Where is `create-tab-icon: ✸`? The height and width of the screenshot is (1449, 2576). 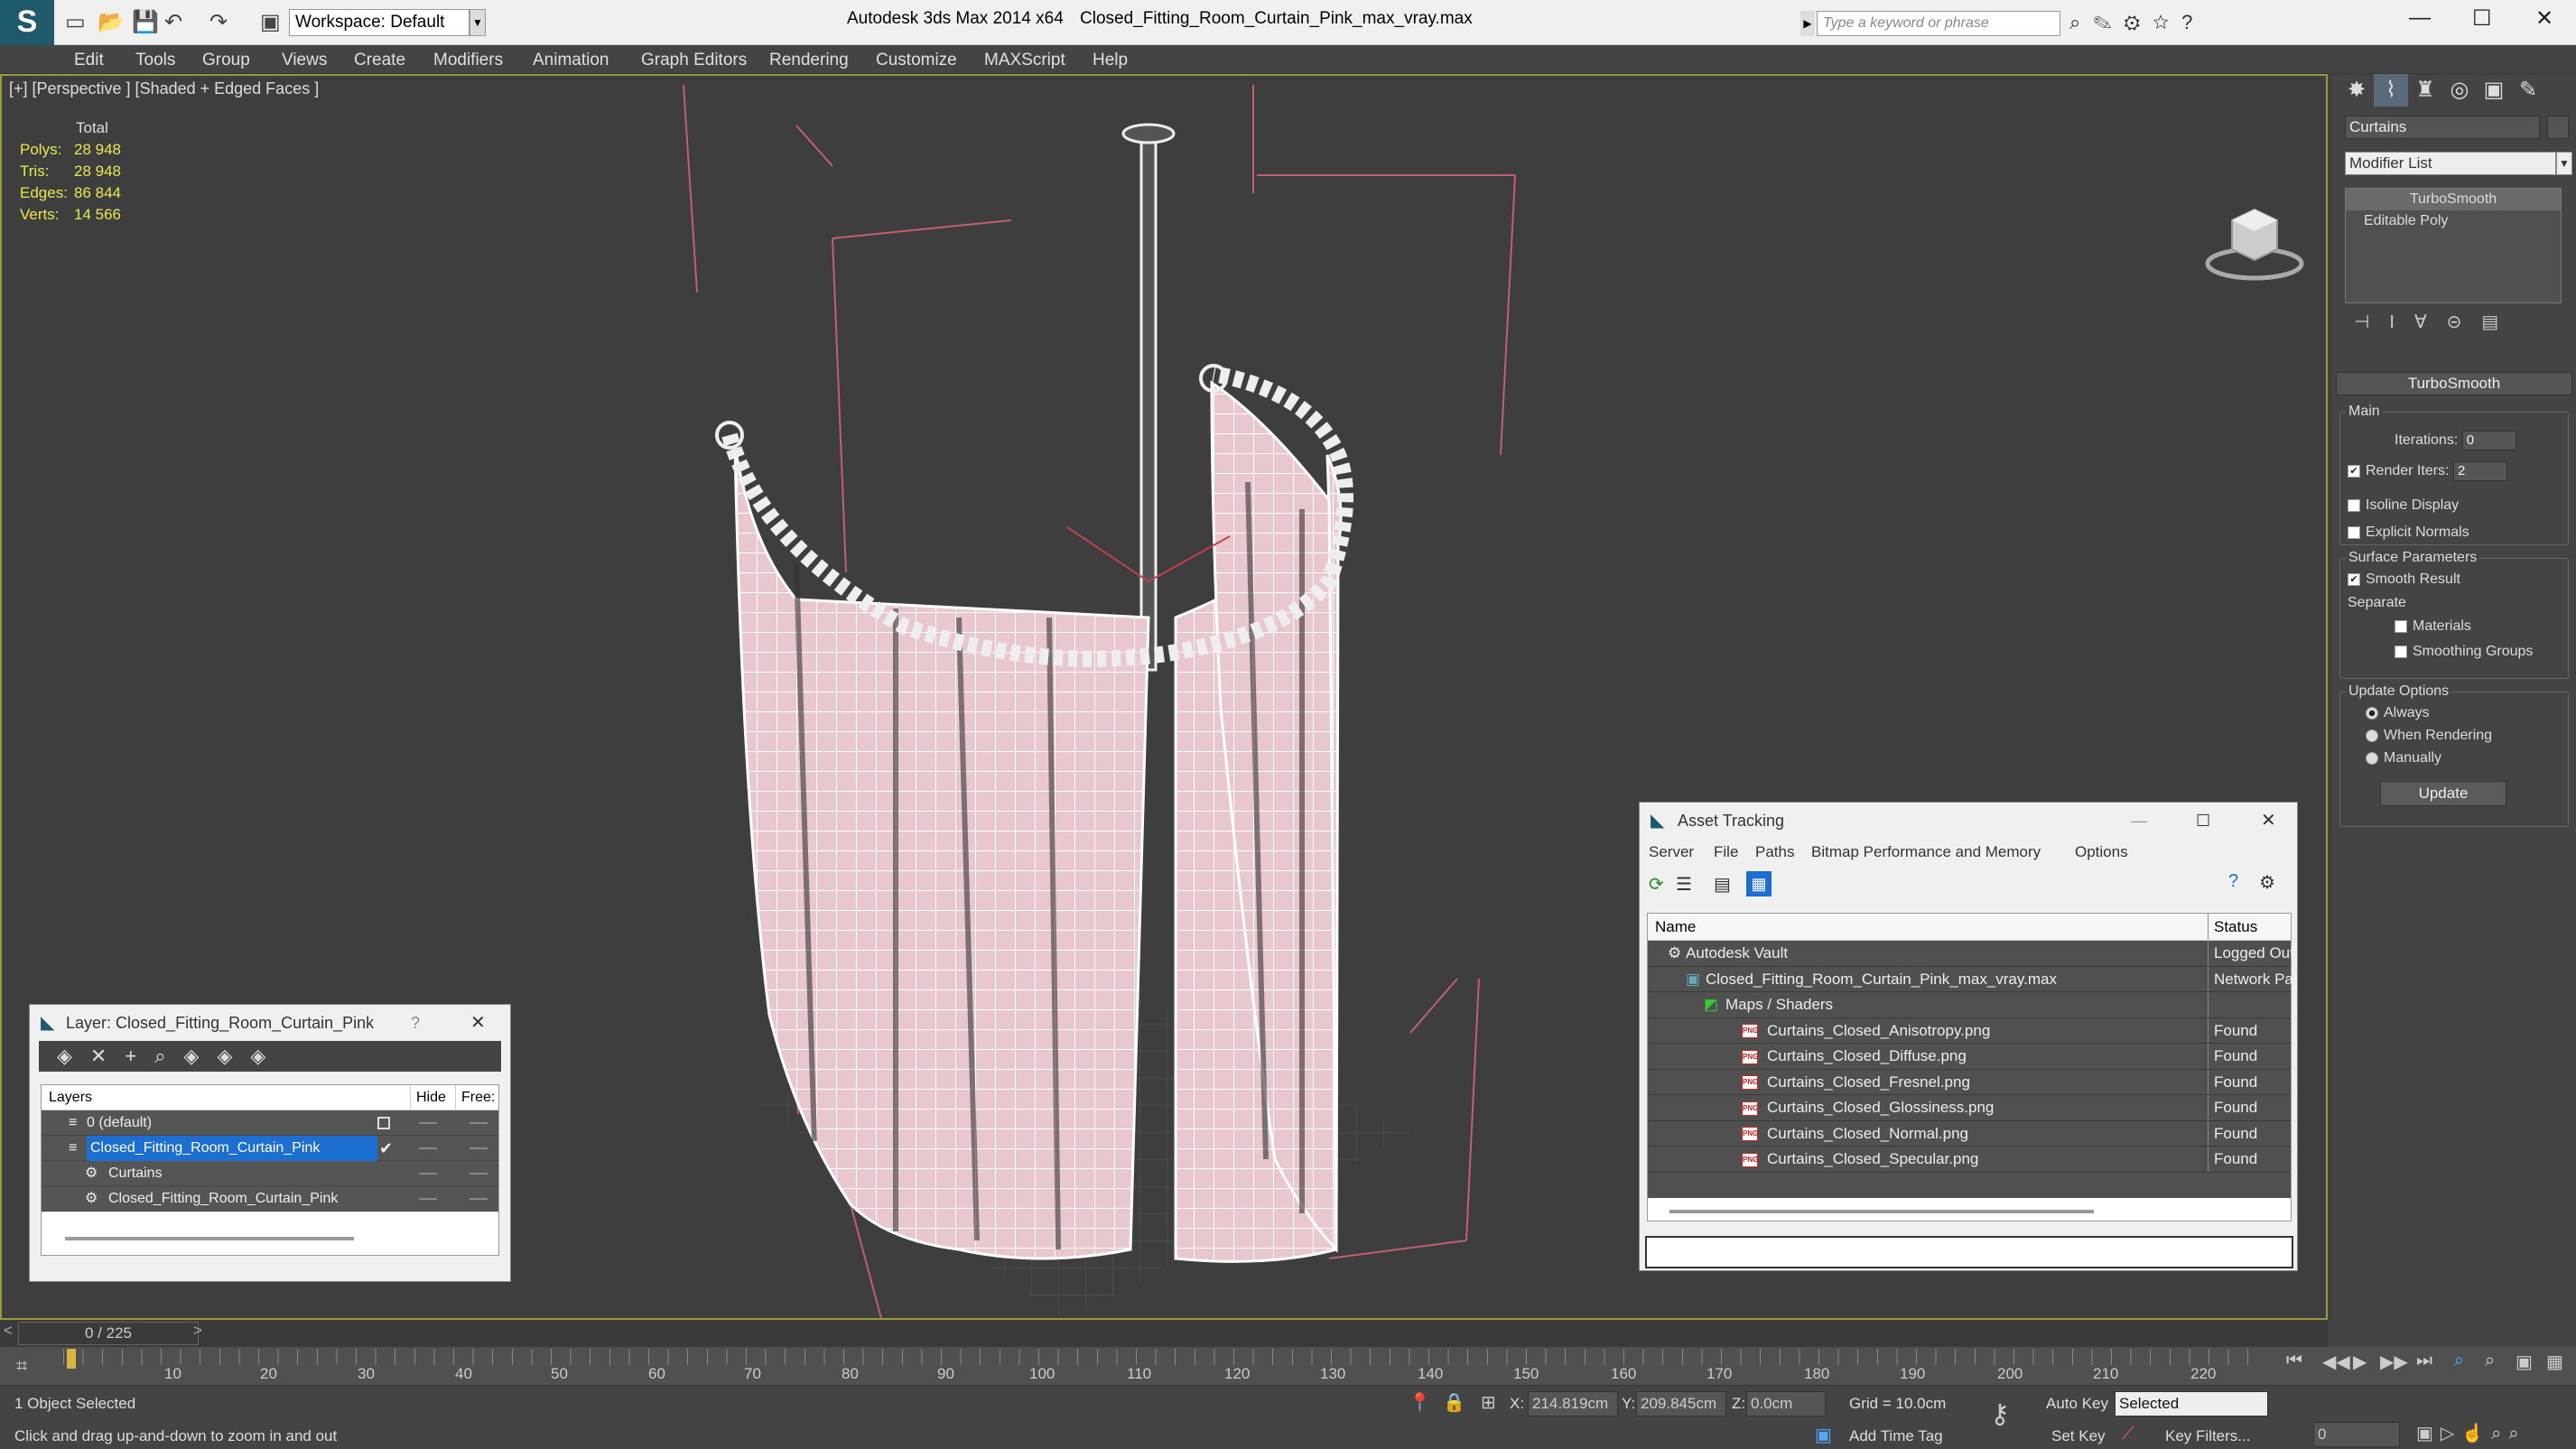
create-tab-icon: ✸ is located at coordinates (2356, 90).